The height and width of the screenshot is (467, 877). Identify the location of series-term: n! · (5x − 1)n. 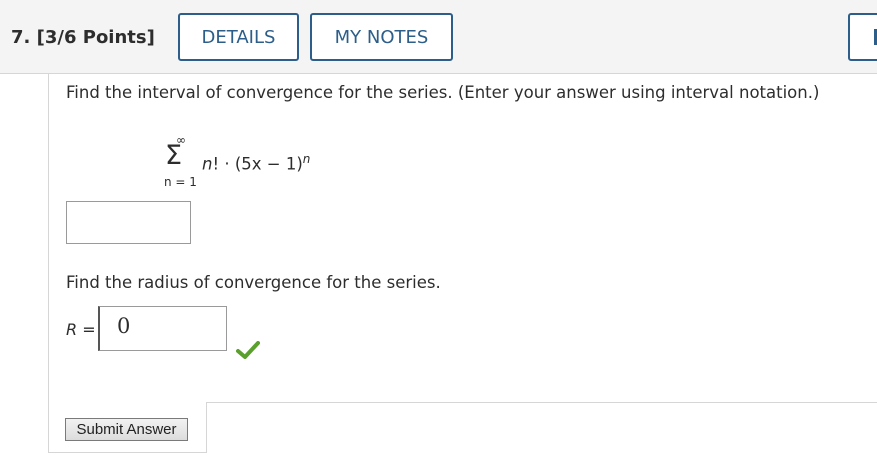
(256, 163).